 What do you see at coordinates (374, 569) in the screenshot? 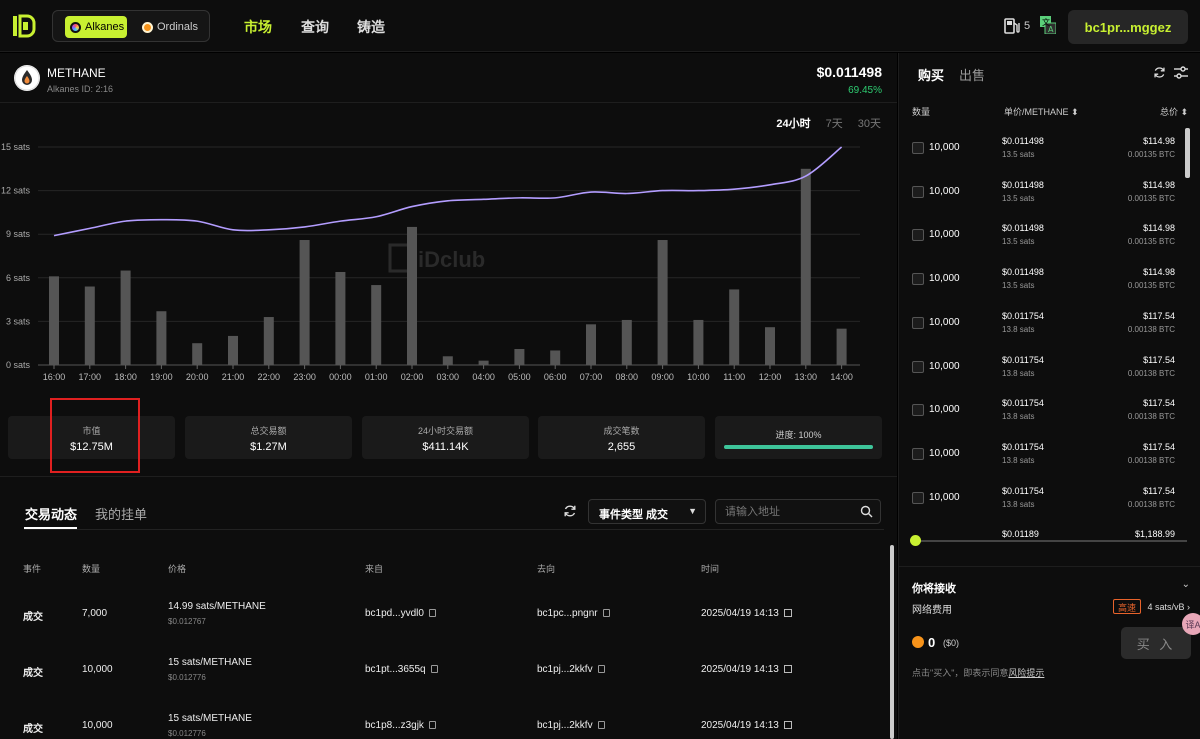
I see `col-header-from: 来自` at bounding box center [374, 569].